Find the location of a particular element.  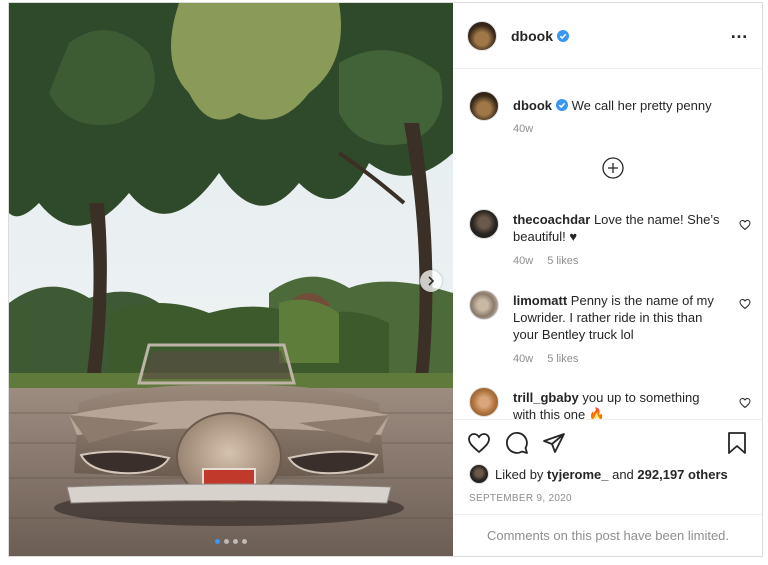

commenter-username: trill_gbaby is located at coordinates (546, 397).